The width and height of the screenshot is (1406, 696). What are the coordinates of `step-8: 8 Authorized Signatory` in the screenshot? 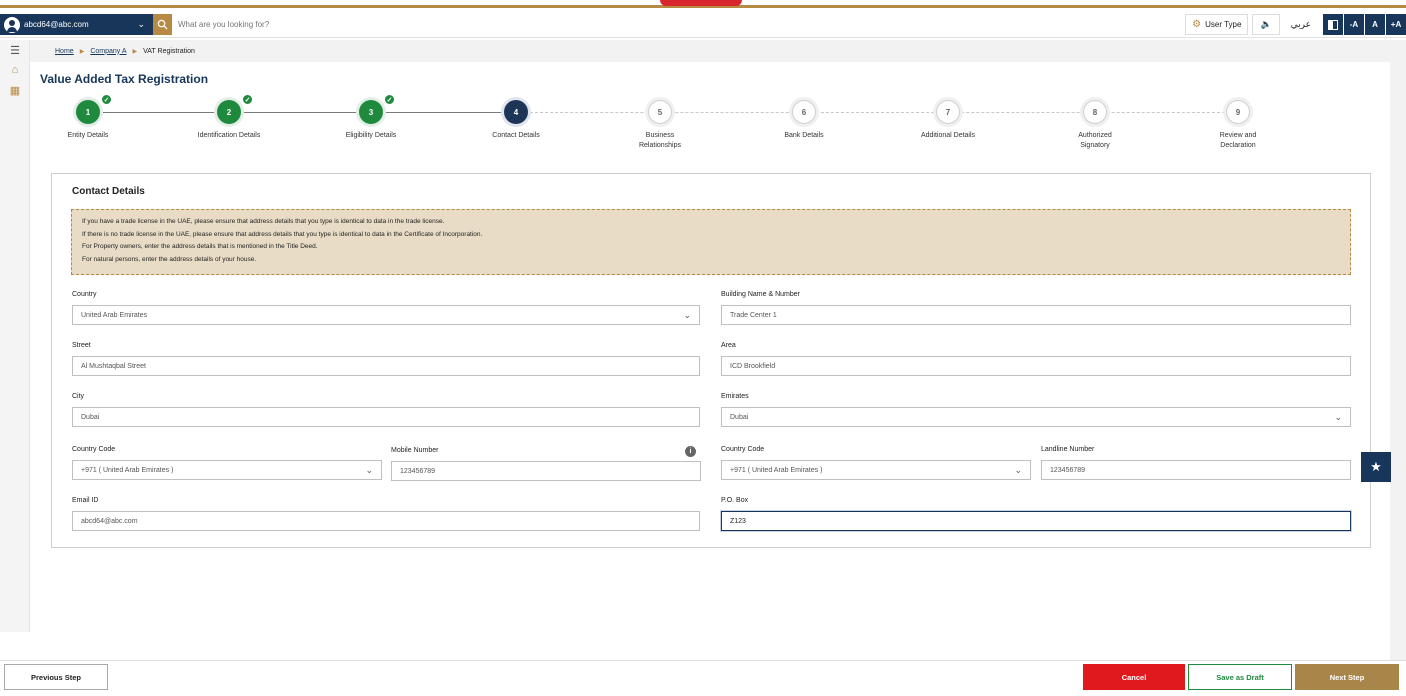 It's located at (1095, 125).